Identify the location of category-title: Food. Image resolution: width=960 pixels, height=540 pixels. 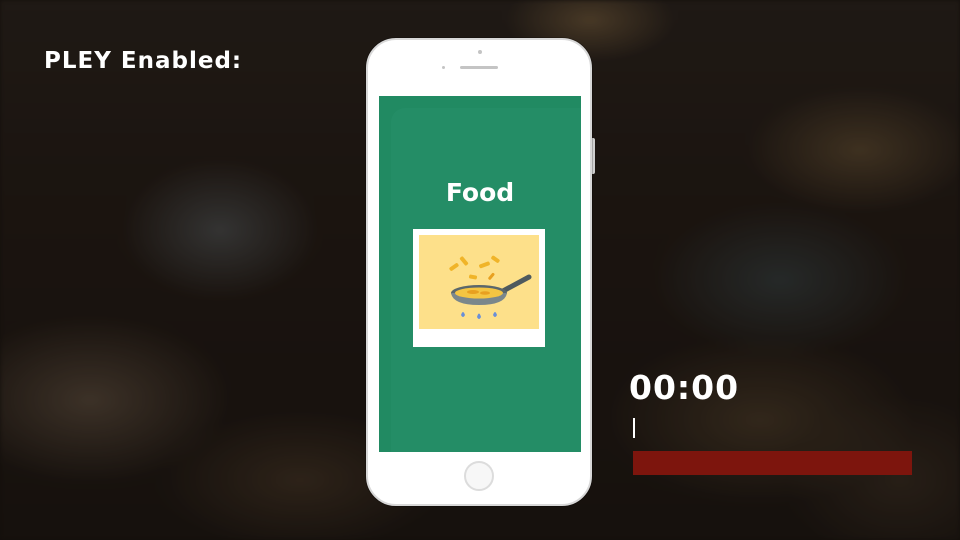
(480, 192).